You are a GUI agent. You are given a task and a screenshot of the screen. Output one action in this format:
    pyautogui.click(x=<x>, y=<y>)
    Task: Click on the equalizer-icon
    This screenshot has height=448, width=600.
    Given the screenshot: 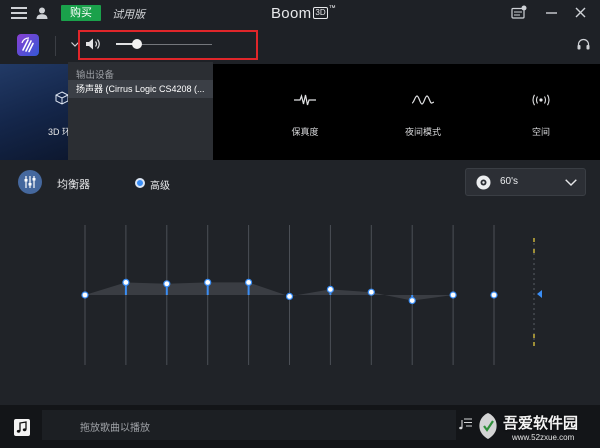 What is the action you would take?
    pyautogui.click(x=30, y=182)
    